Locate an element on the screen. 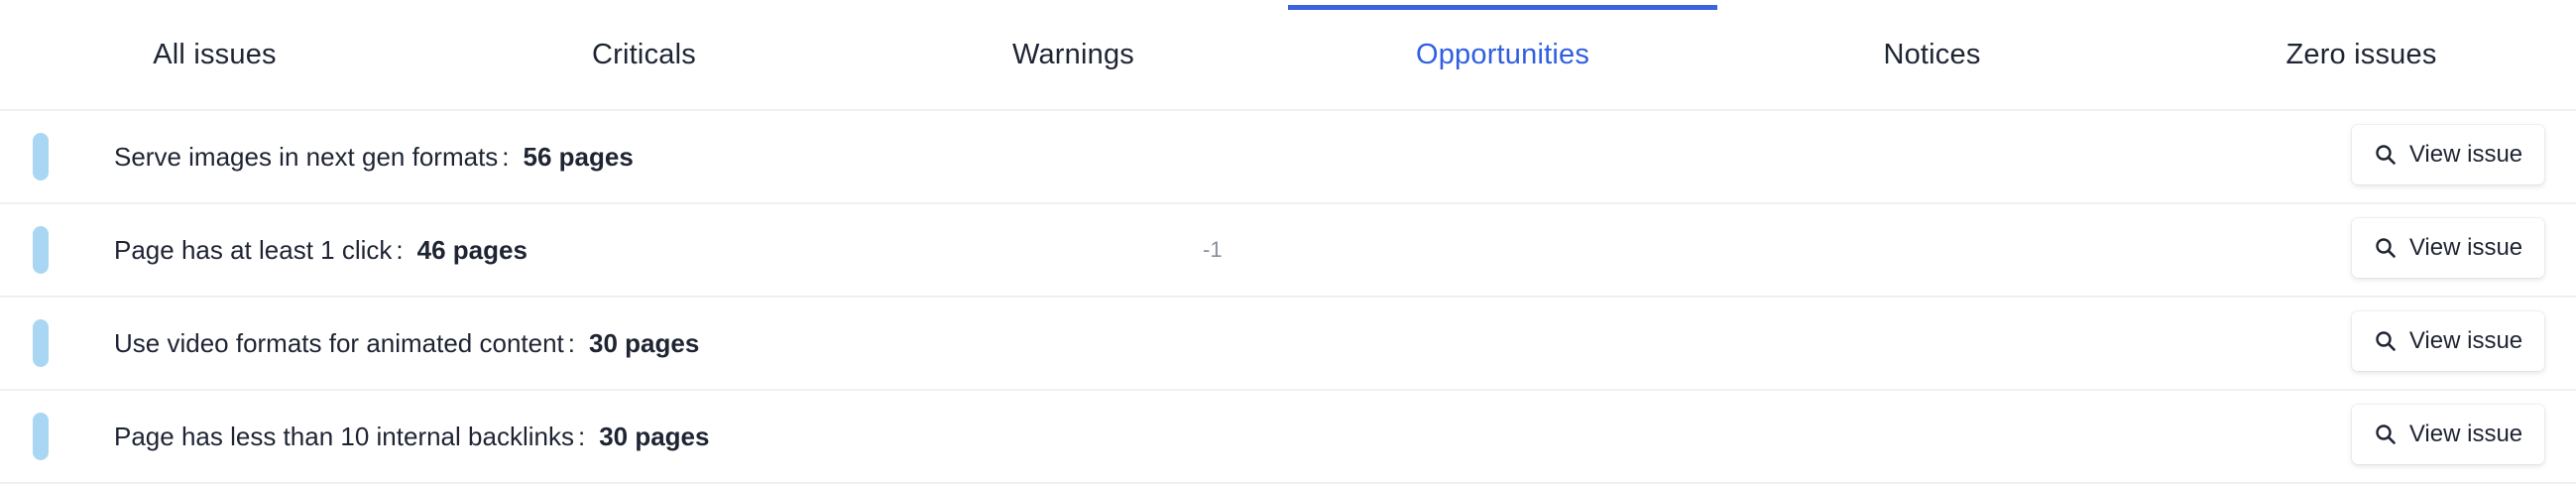 This screenshot has width=2576, height=484. tab-criticals: Criticals is located at coordinates (644, 54).